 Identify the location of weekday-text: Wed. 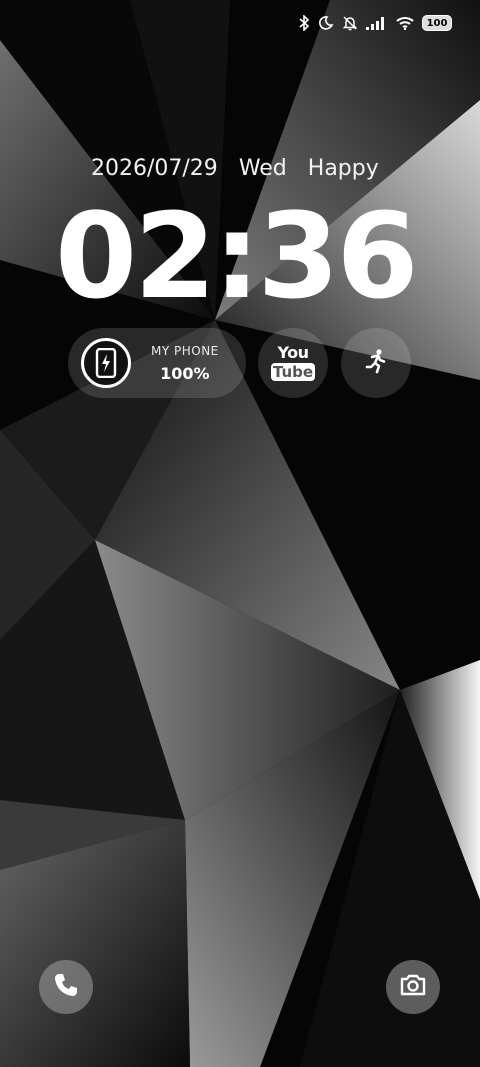
(262, 168).